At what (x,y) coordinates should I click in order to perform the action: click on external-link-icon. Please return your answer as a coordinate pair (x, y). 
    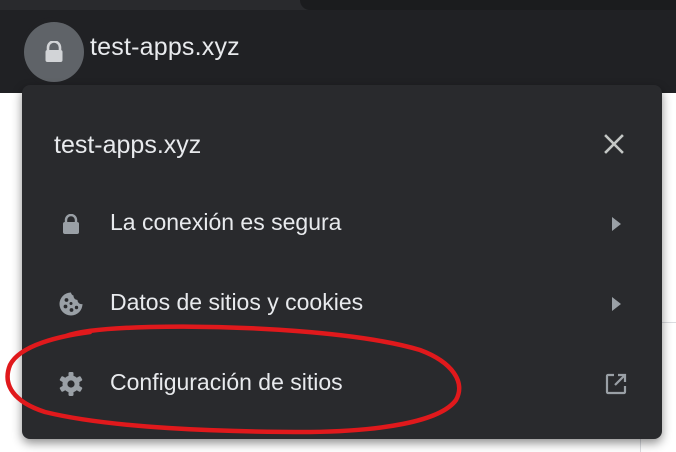
    Looking at the image, I should click on (616, 384).